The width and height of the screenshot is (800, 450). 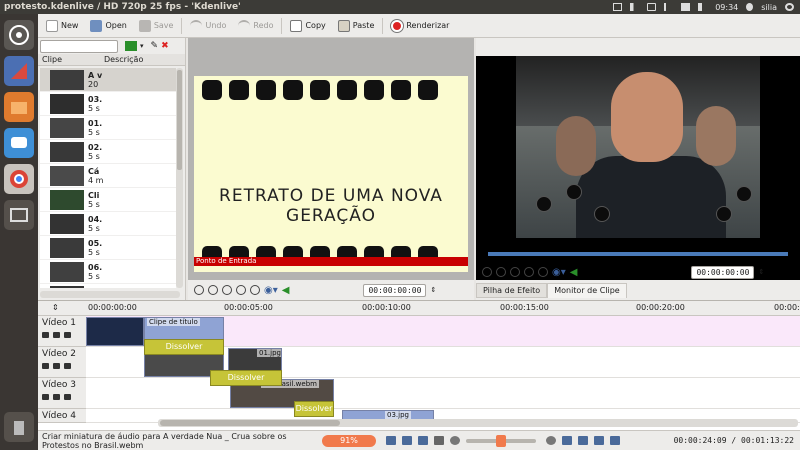 What do you see at coordinates (652, 7) in the screenshot?
I see `keyboard-icon` at bounding box center [652, 7].